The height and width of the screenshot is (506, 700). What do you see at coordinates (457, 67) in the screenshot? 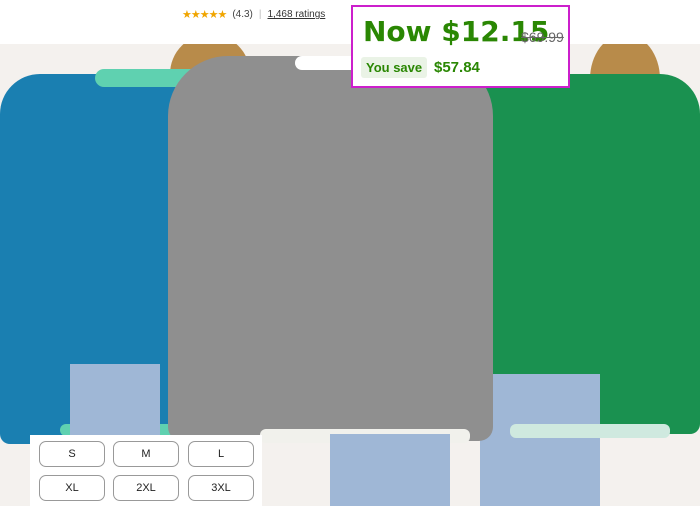
I see `savings-amount: $57.84` at bounding box center [457, 67].